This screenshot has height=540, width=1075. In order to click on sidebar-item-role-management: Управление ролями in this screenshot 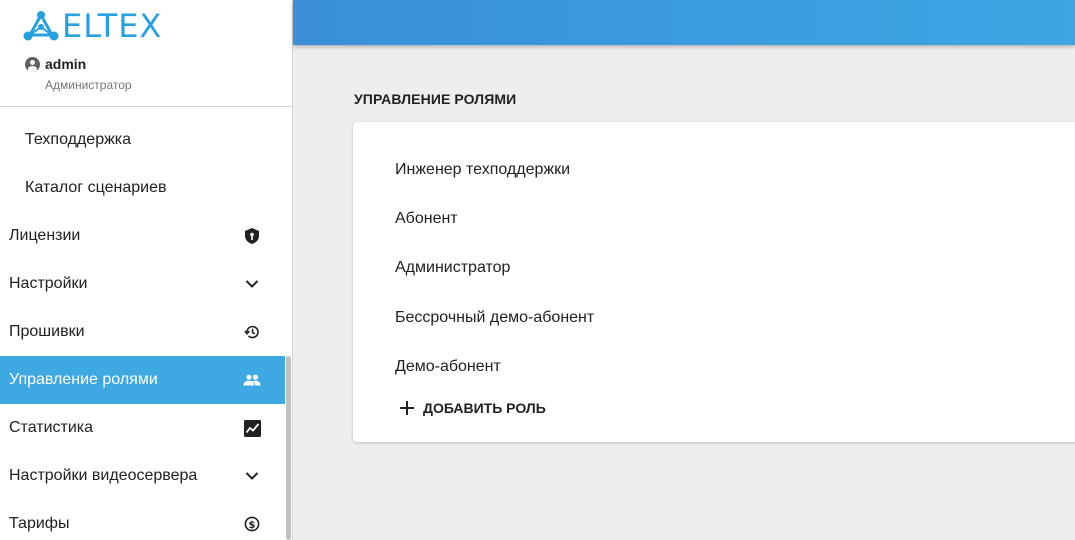, I will do `click(142, 380)`.